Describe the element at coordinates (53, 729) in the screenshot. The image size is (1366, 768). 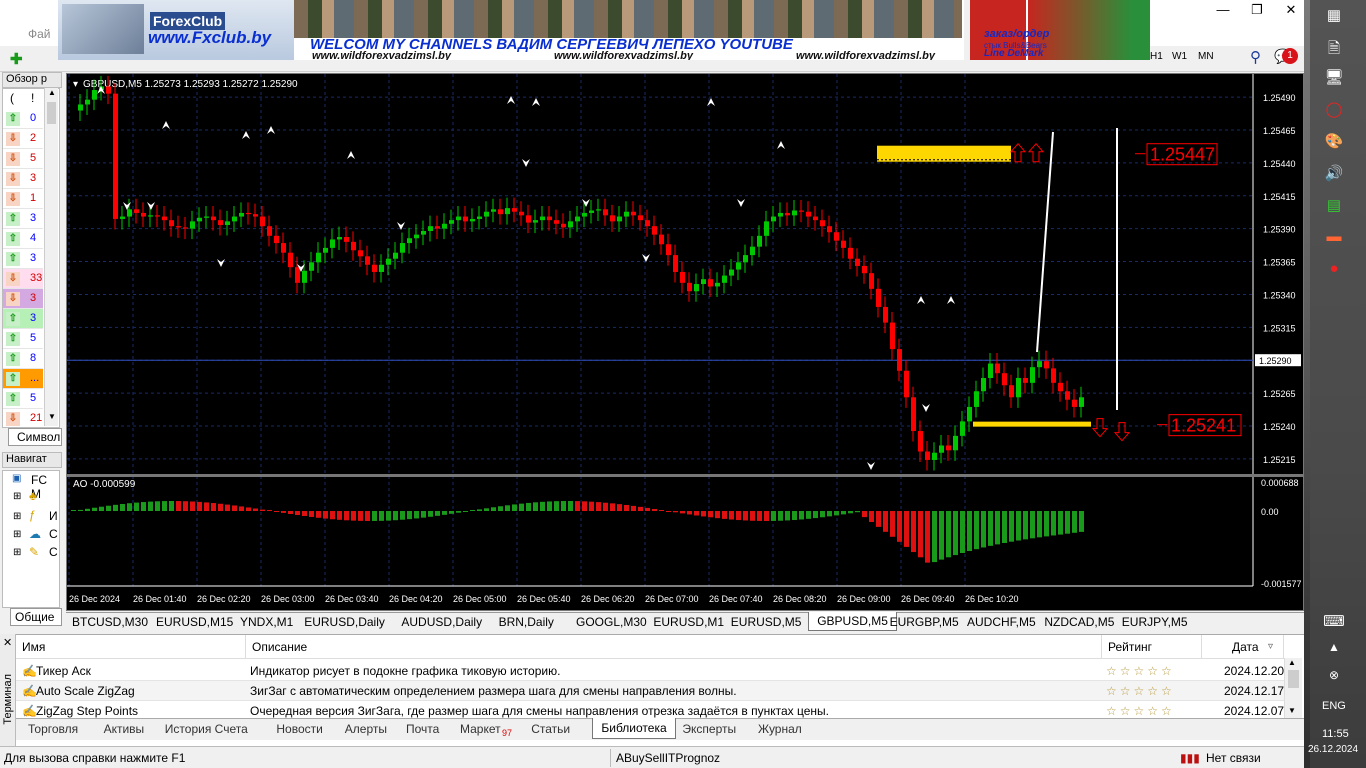
I see `terminal-tab: Торговля` at that location.